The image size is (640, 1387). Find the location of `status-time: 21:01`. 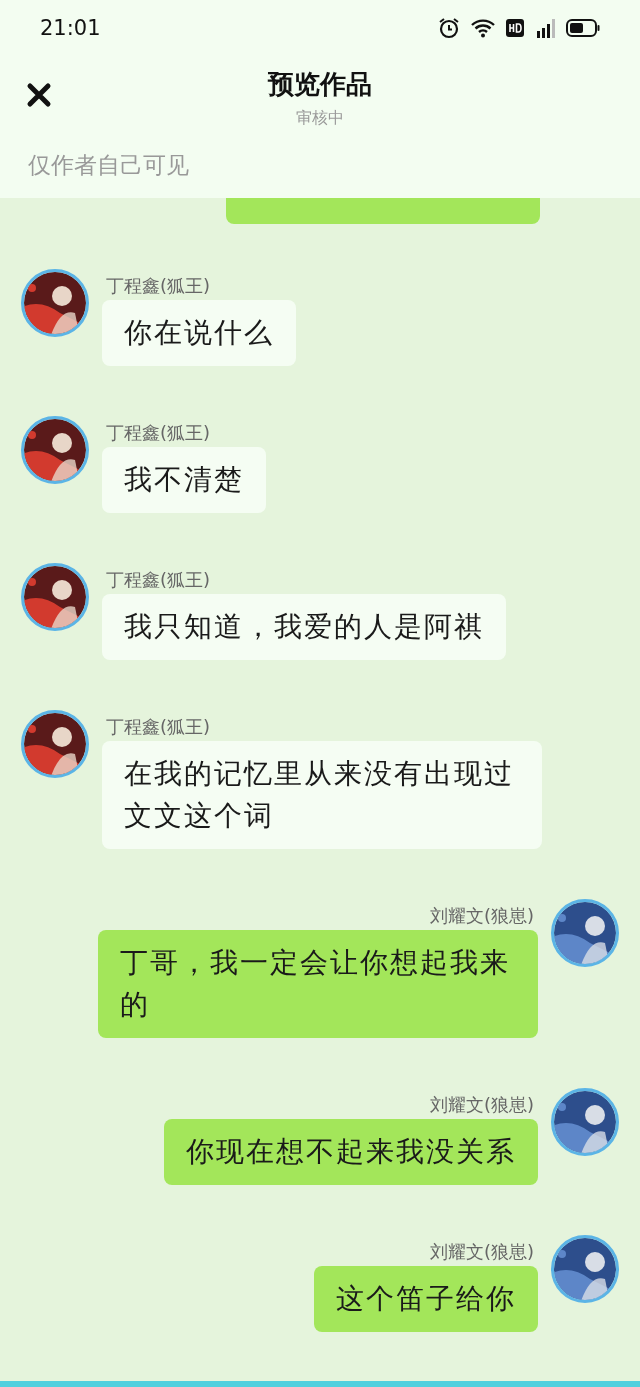

status-time: 21:01 is located at coordinates (70, 28).